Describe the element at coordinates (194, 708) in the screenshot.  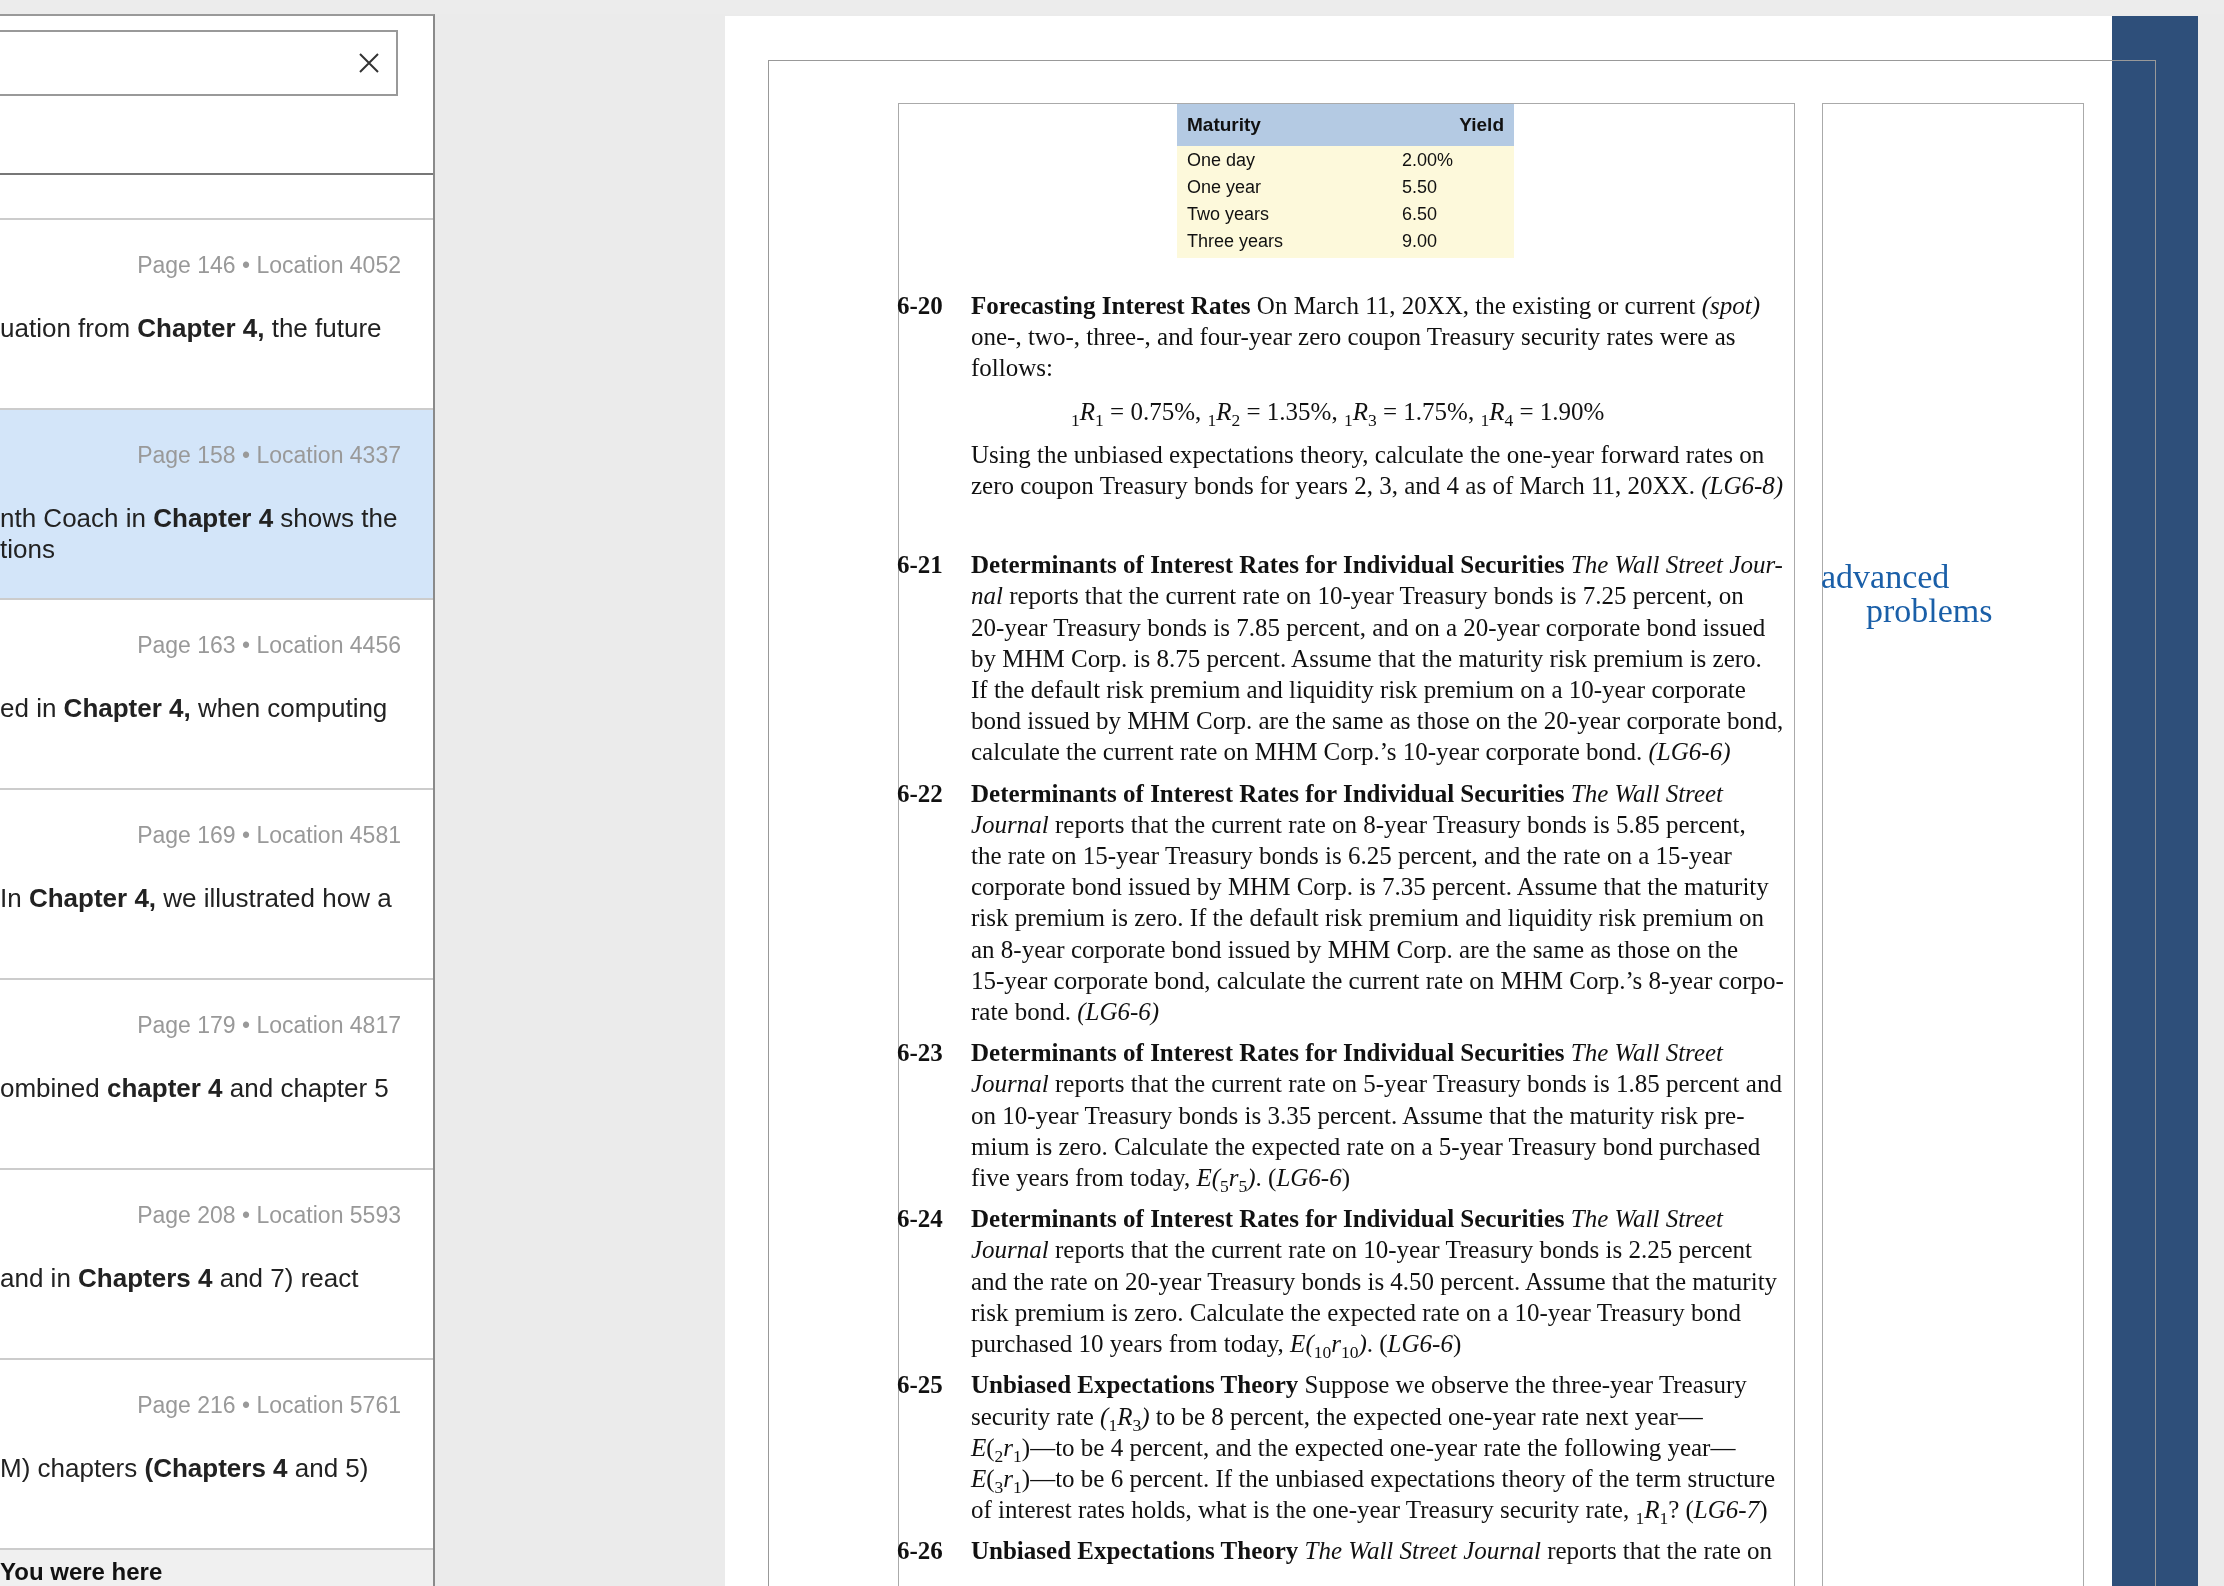
I see `result-snippet: ed in Chapter 4, when computing` at that location.